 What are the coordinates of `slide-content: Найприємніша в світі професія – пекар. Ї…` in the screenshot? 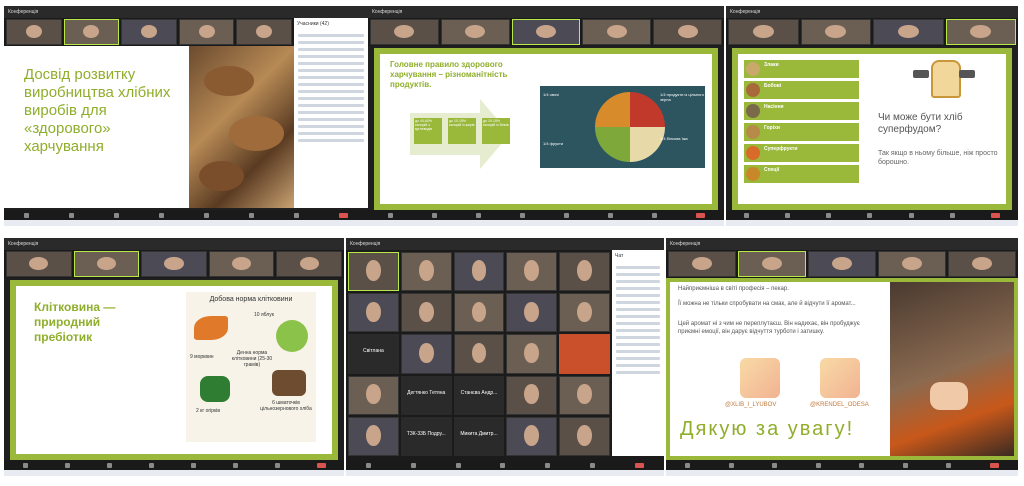 It's located at (780, 369).